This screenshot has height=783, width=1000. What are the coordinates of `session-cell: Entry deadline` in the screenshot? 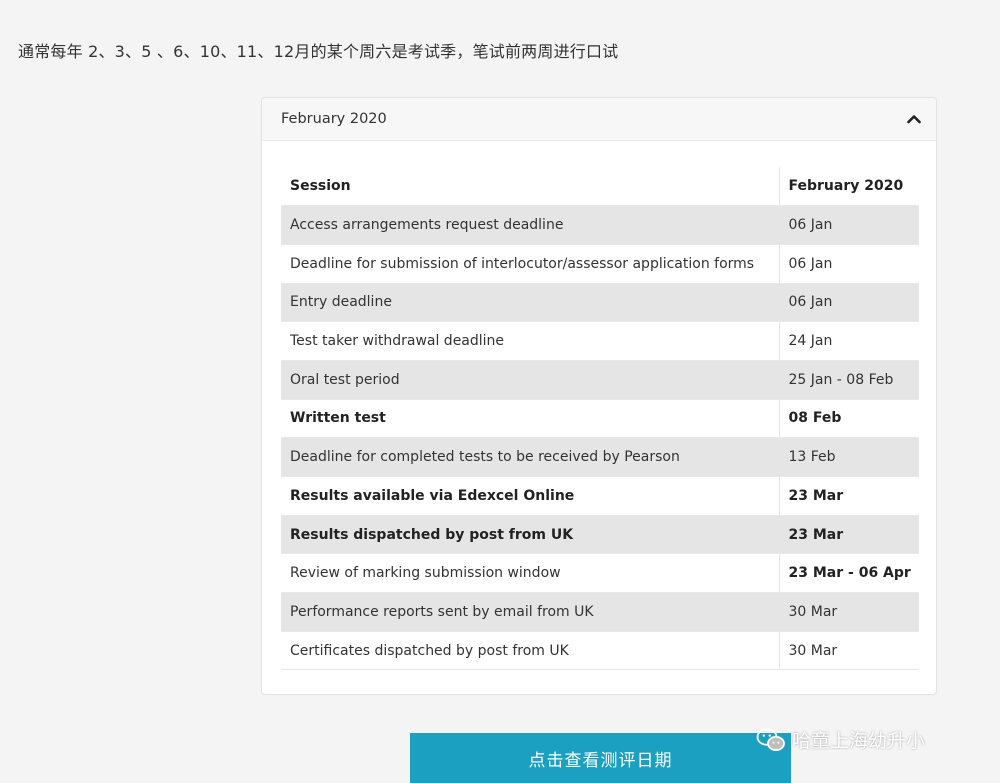 It's located at (530, 303).